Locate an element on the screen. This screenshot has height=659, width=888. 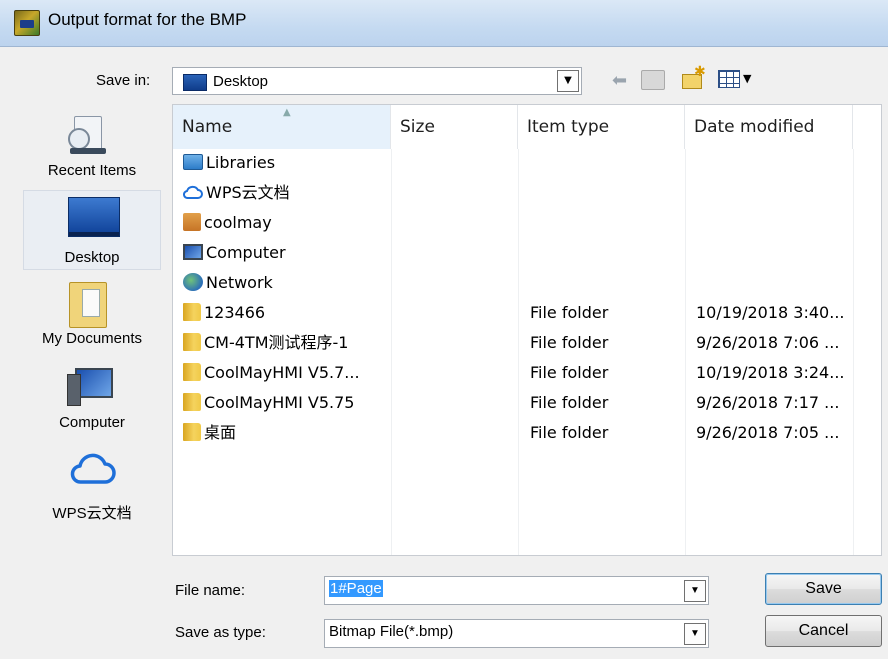
file-name: CoolMayHMI V5.75 is located at coordinates (279, 402).